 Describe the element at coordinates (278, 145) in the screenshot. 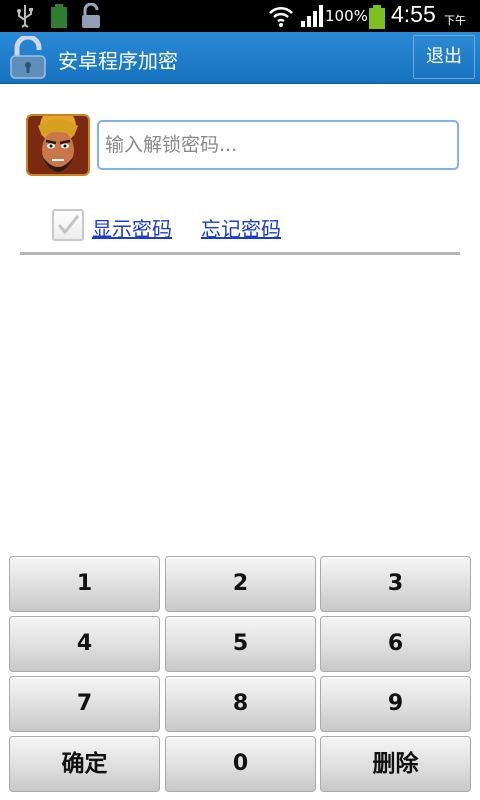

I see `password-input` at that location.